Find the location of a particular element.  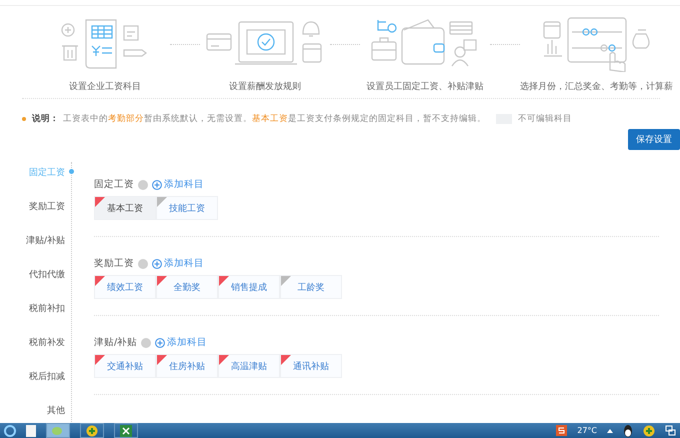

sidebar-item: 税前补发 is located at coordinates (47, 342).